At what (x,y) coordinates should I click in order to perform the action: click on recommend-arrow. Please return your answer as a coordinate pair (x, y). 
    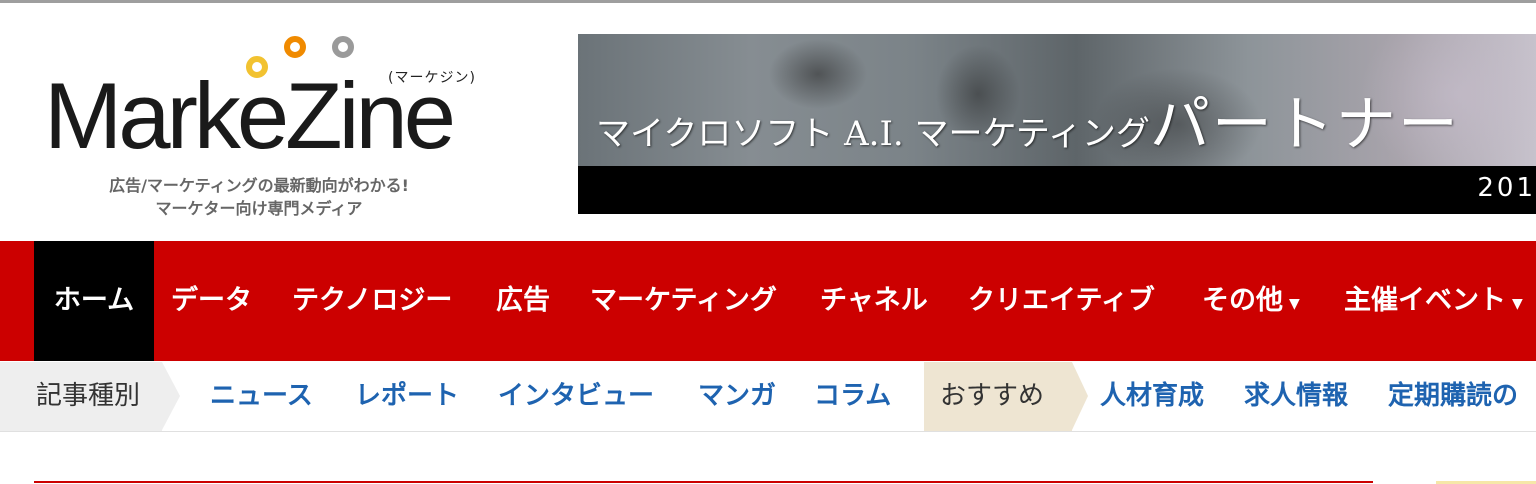
    Looking at the image, I should click on (1080, 396).